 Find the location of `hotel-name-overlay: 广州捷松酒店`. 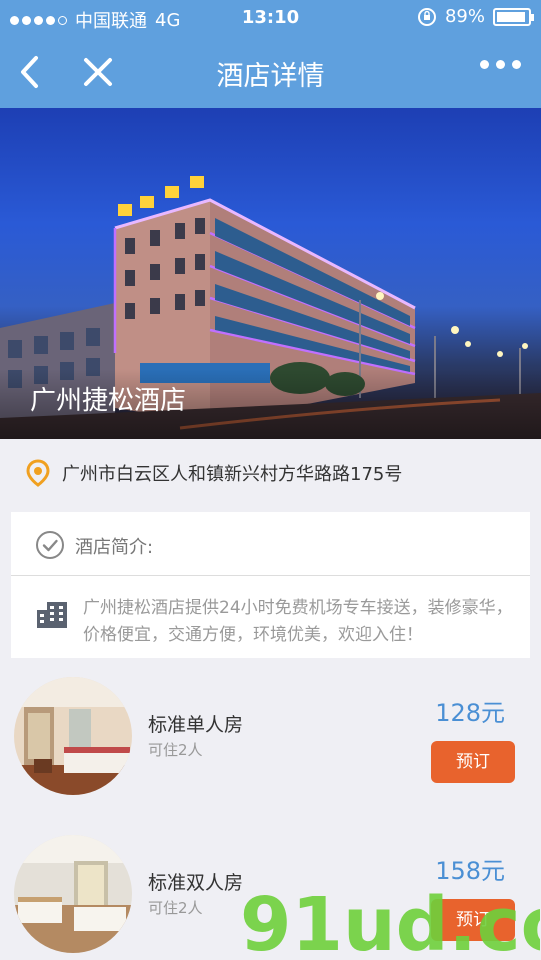

hotel-name-overlay: 广州捷松酒店 is located at coordinates (270, 404).